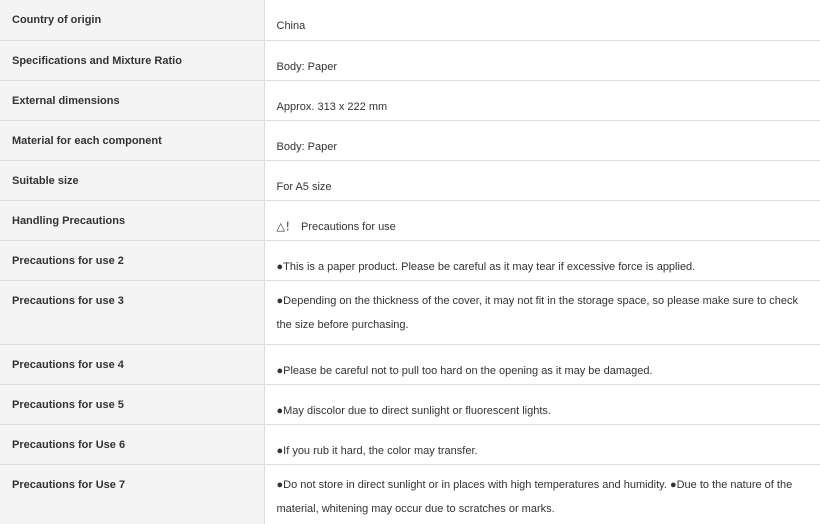 Image resolution: width=820 pixels, height=524 pixels. Describe the element at coordinates (542, 100) in the screenshot. I see `row-value: Approx. 313 x 222 mm` at that location.